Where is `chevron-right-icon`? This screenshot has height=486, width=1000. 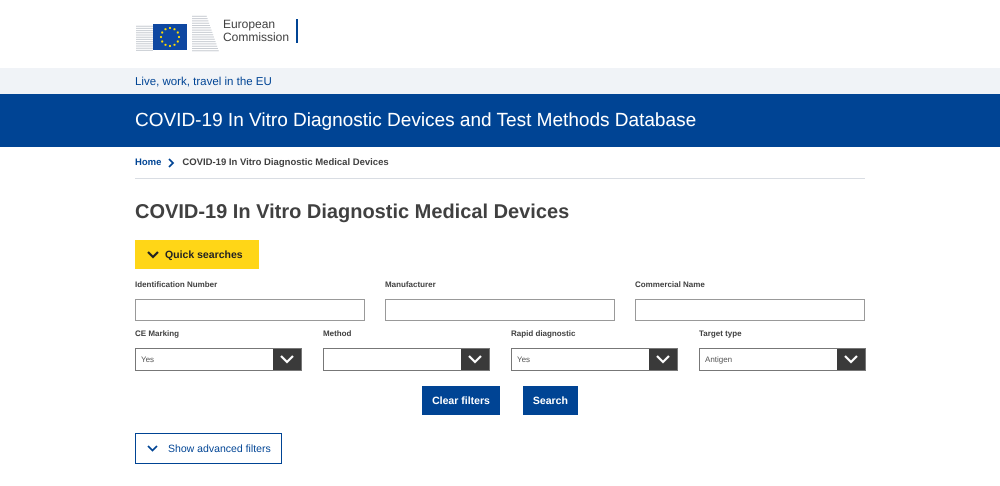
chevron-right-icon is located at coordinates (172, 163).